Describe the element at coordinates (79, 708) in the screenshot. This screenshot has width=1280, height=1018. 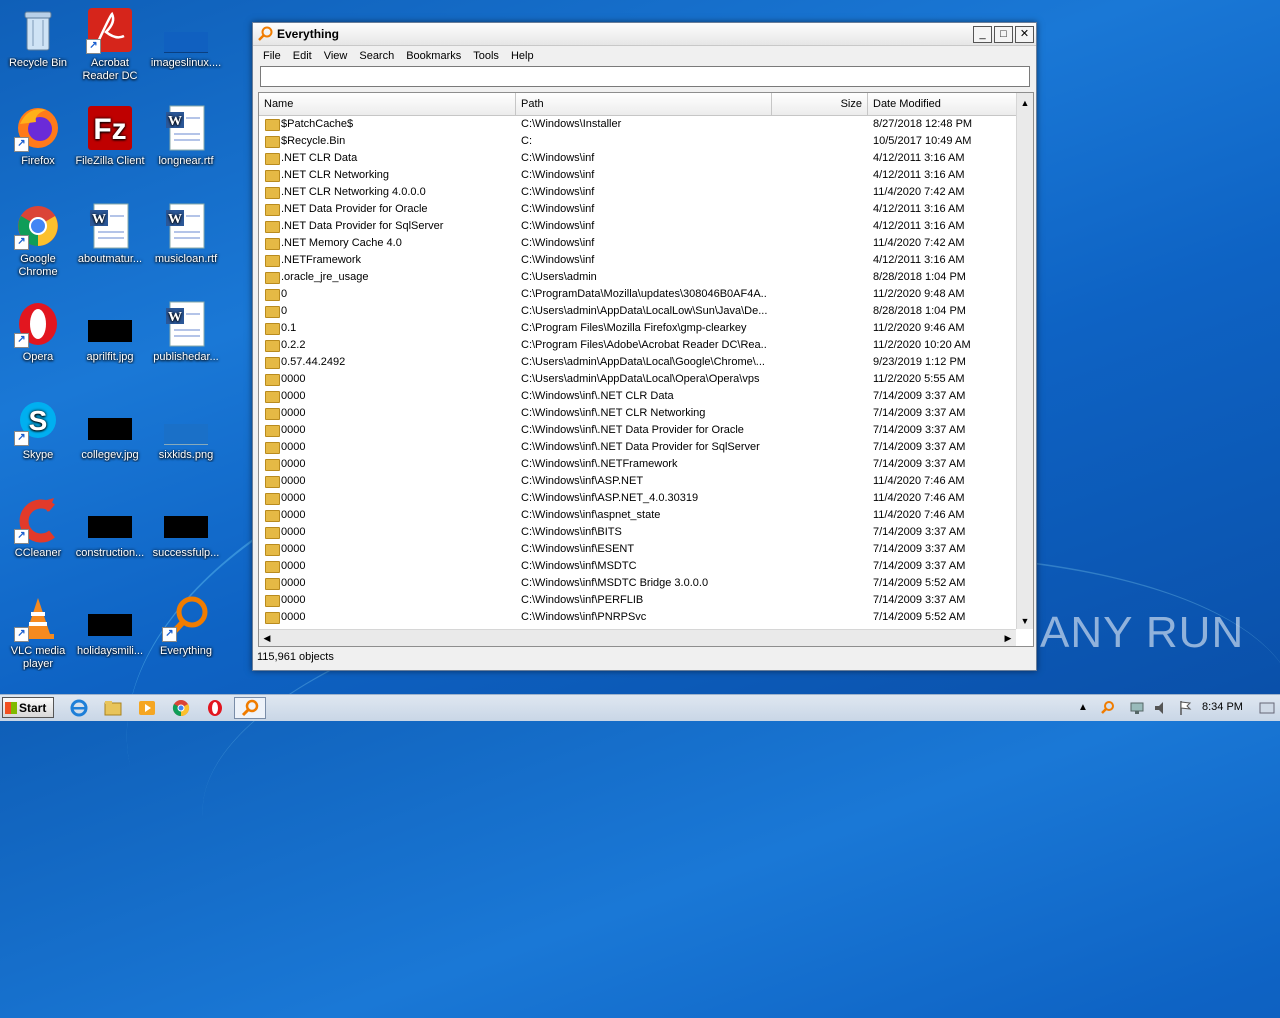
I see `internet-explorer-icon` at that location.